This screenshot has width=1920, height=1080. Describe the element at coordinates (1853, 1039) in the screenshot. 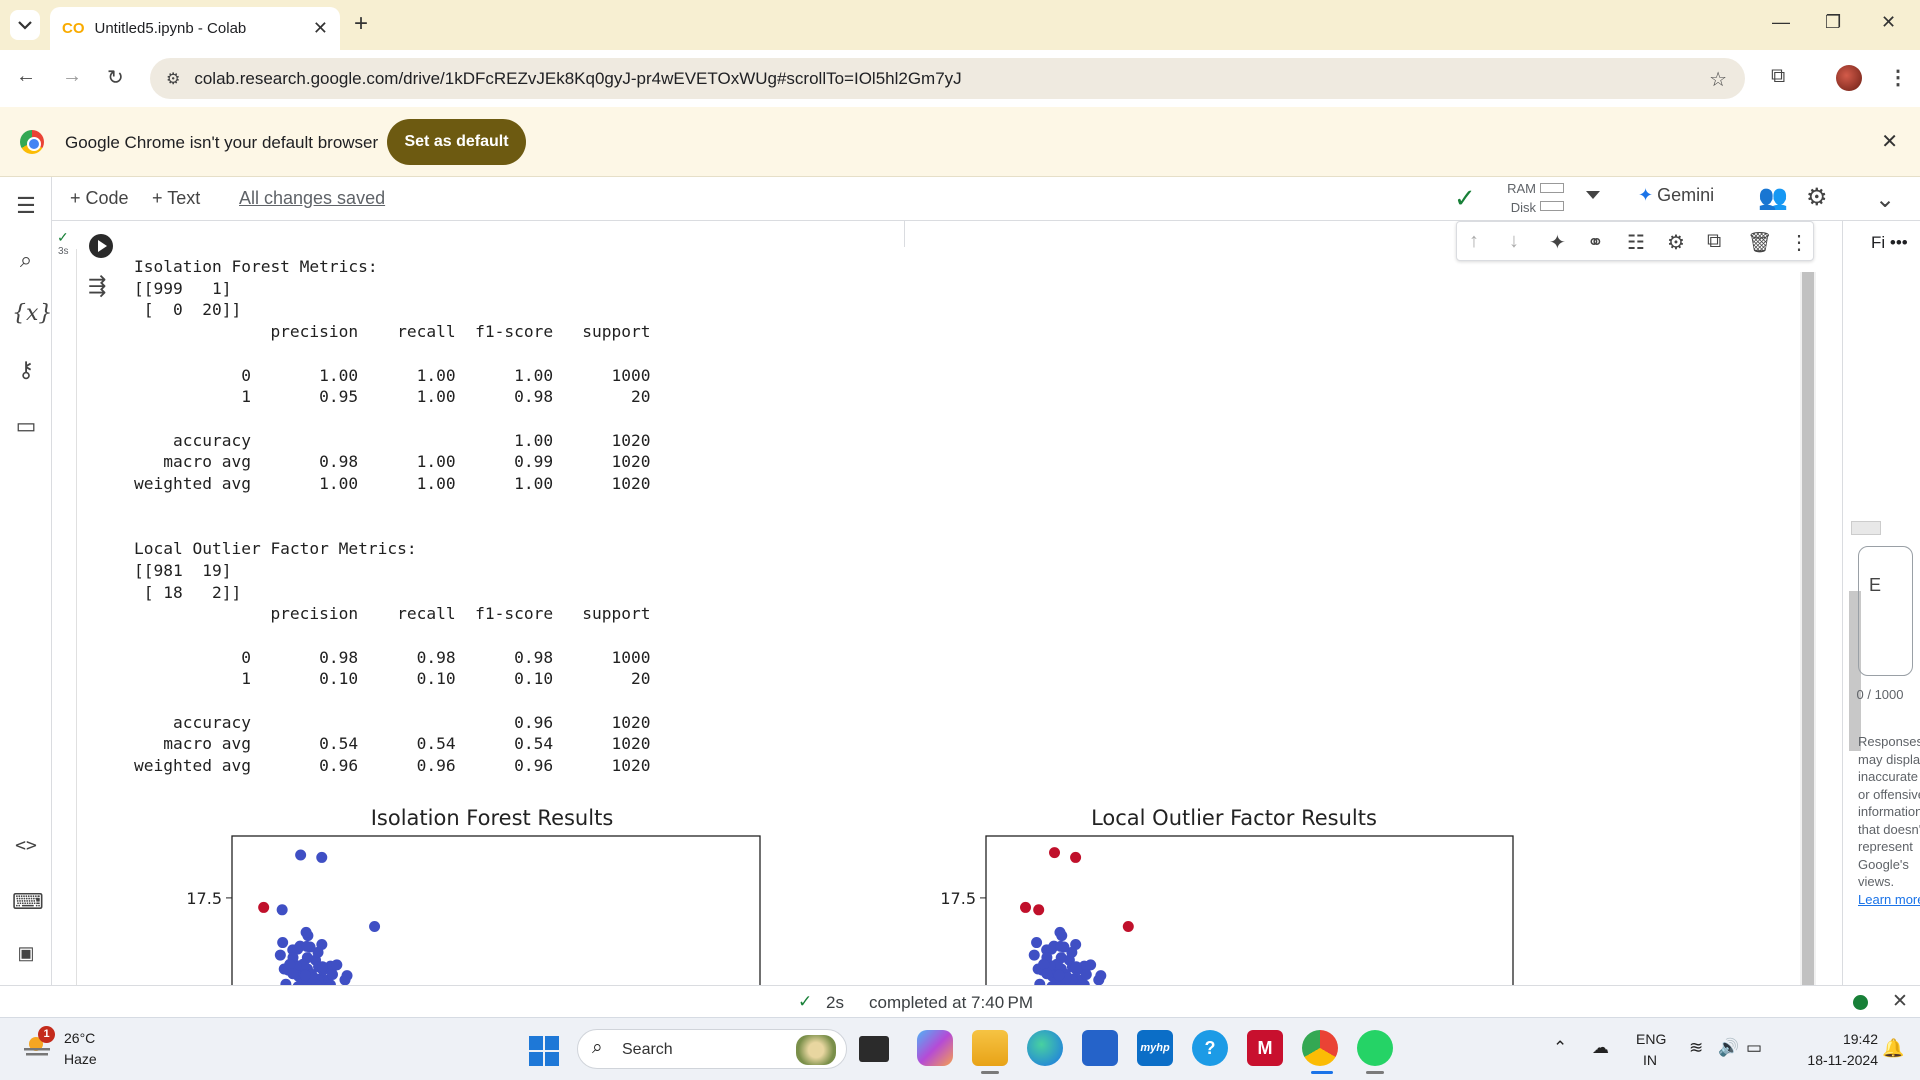

I see `clock-time: 19:42` at that location.